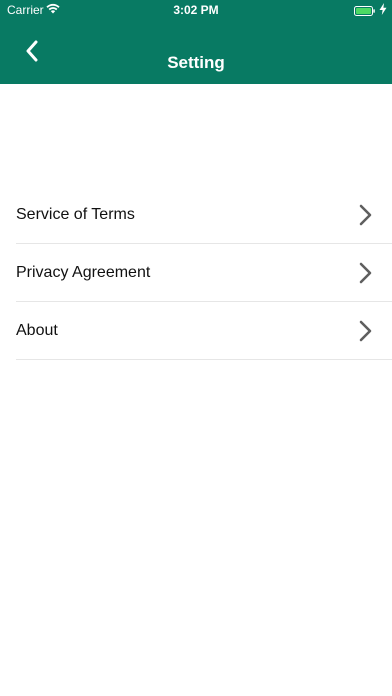 The width and height of the screenshot is (392, 696). Describe the element at coordinates (383, 10) in the screenshot. I see `charging-icon` at that location.